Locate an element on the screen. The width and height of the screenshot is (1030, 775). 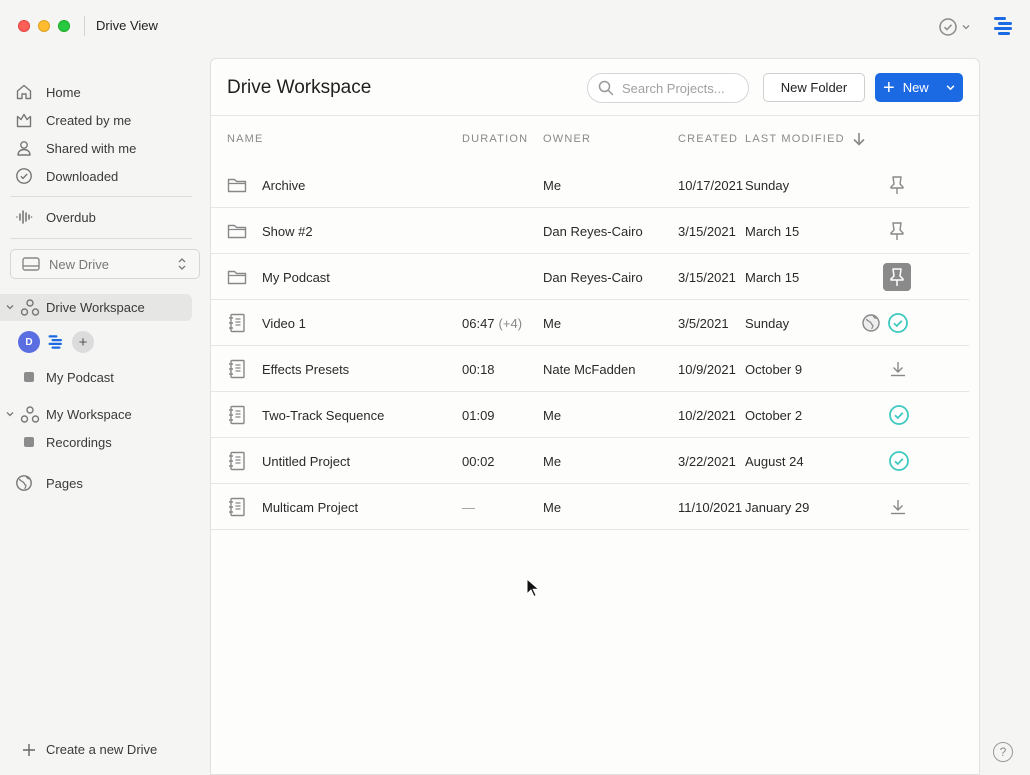
table-row: Archive Me 10/17/2021 Sunday is located at coordinates (590, 185).